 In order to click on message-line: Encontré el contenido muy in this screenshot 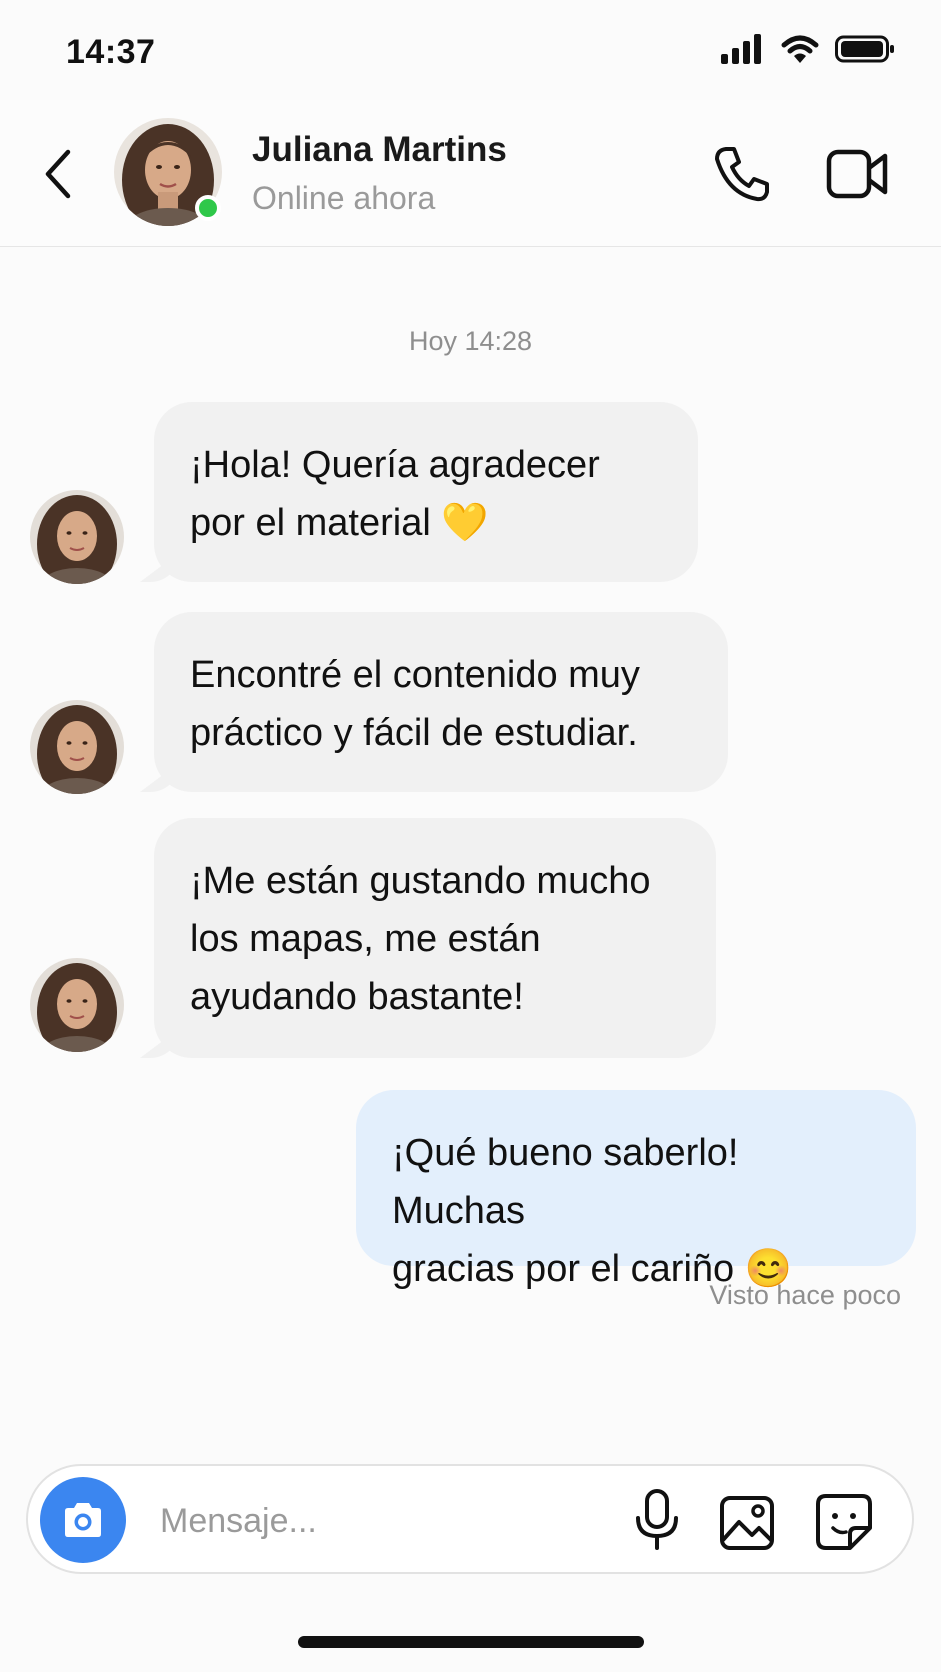, I will do `click(415, 675)`.